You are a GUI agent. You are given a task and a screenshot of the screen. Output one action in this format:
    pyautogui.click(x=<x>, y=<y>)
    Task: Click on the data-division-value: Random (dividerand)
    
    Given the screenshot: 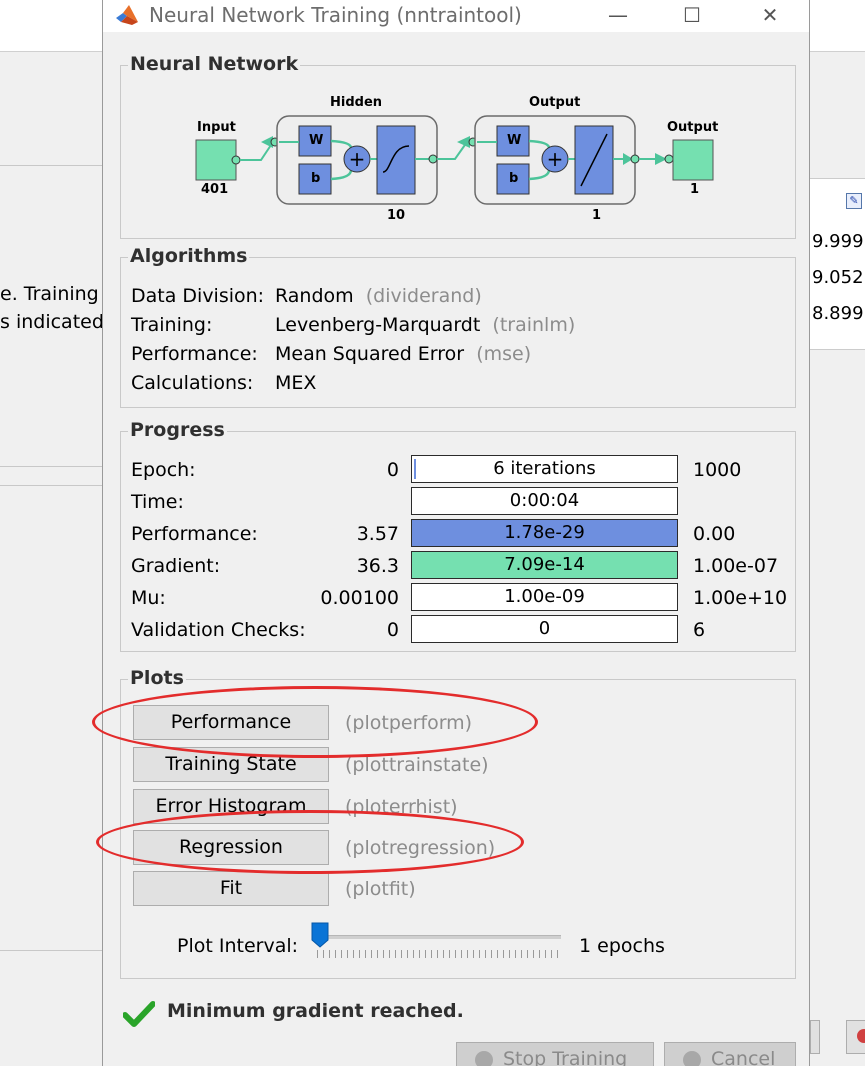 What is the action you would take?
    pyautogui.click(x=378, y=296)
    